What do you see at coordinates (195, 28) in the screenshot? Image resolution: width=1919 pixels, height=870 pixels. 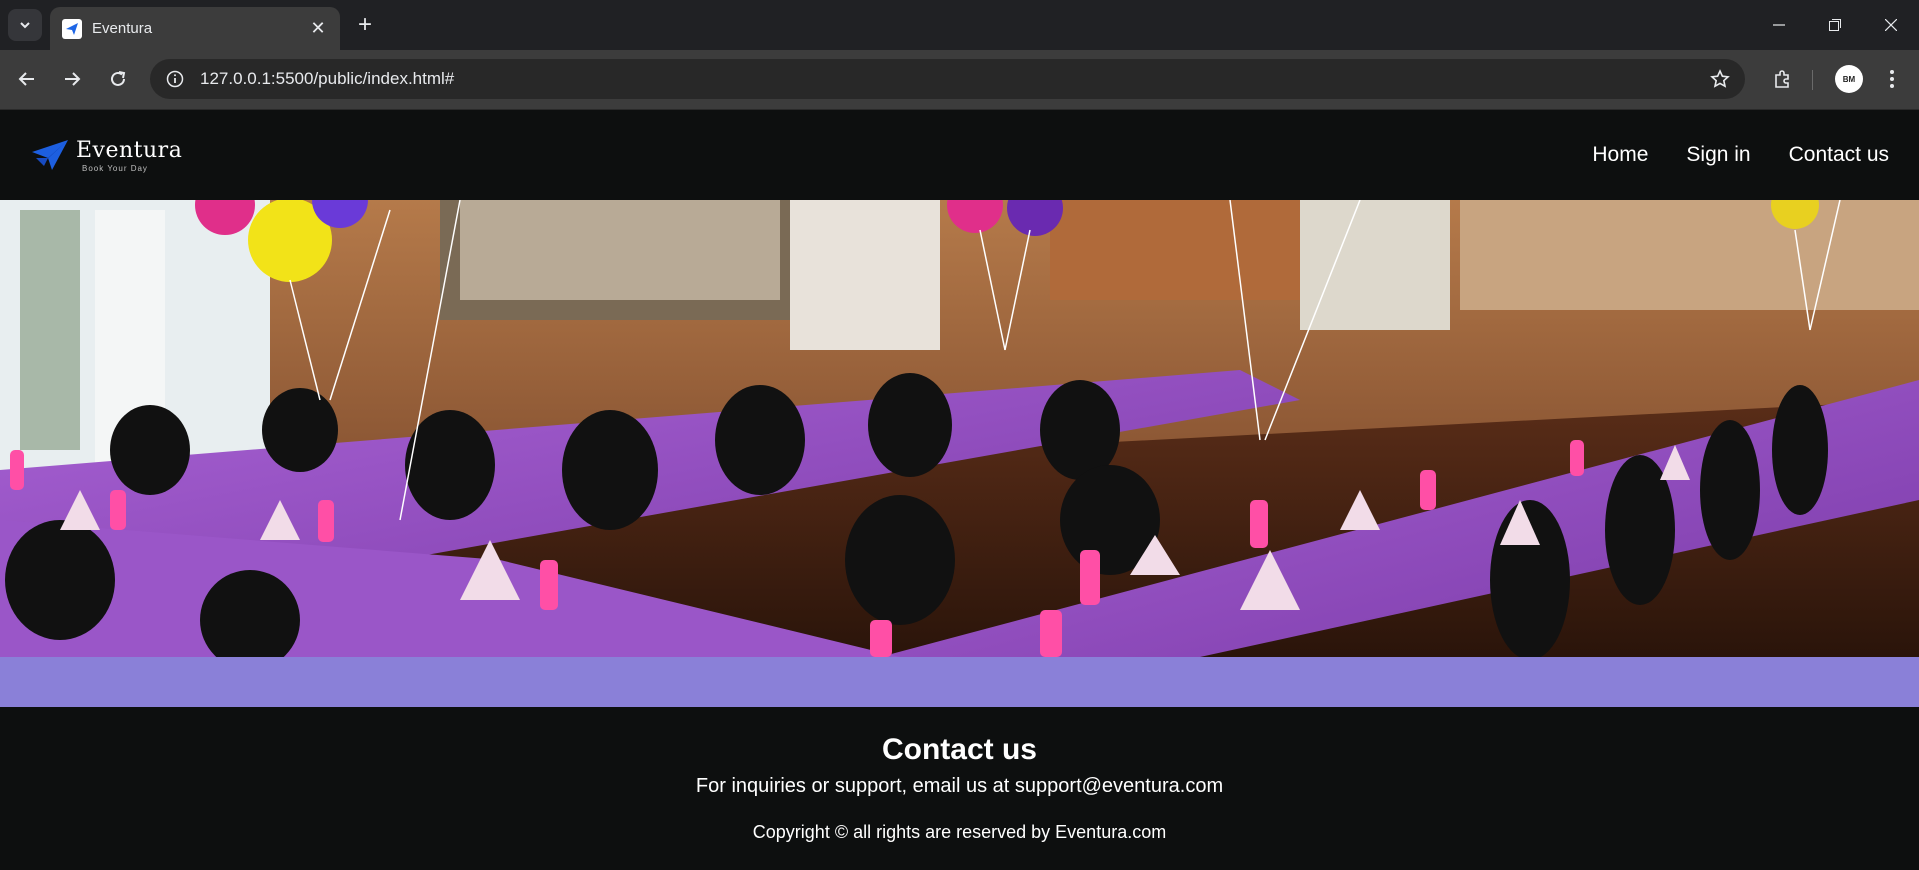 I see `browser-tab: Eventura ✕` at bounding box center [195, 28].